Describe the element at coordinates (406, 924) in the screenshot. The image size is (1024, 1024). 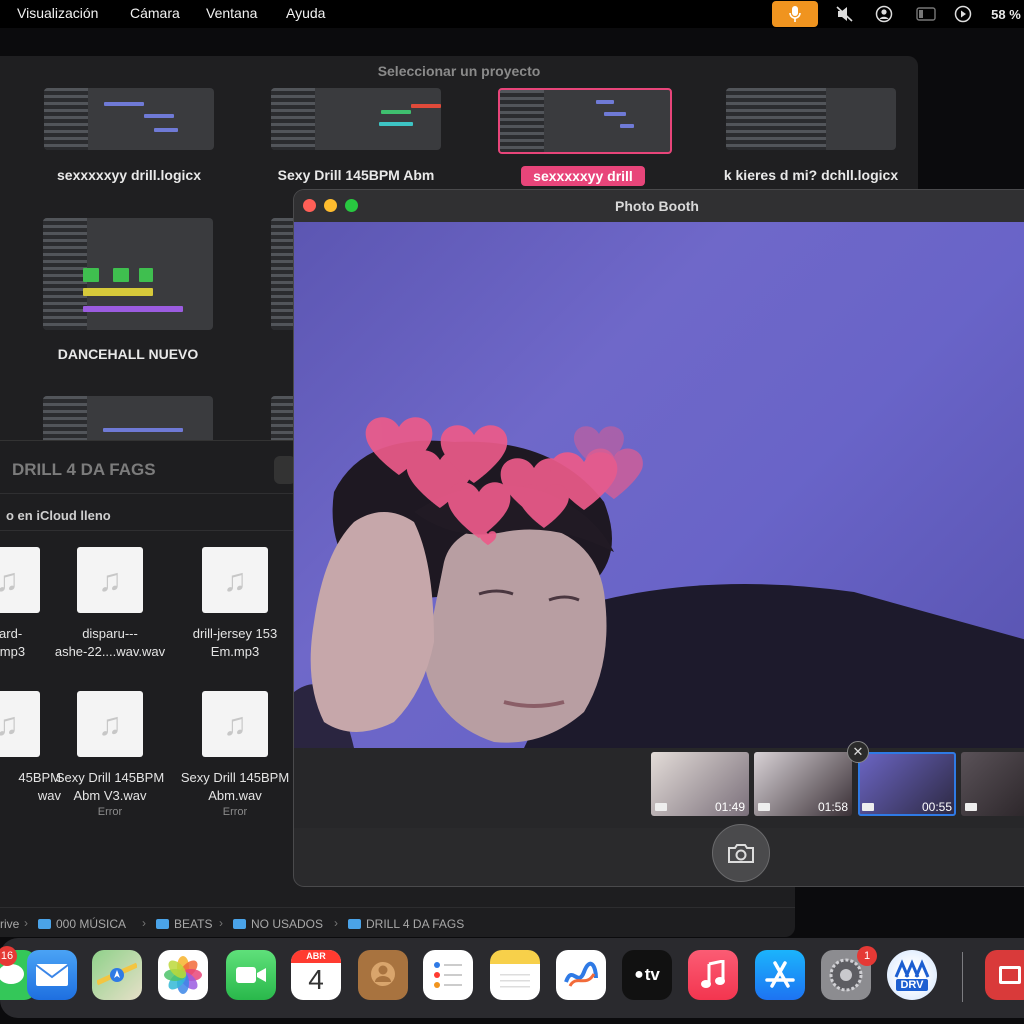
I see `path-segment: DRILL 4 DA FAGS` at that location.